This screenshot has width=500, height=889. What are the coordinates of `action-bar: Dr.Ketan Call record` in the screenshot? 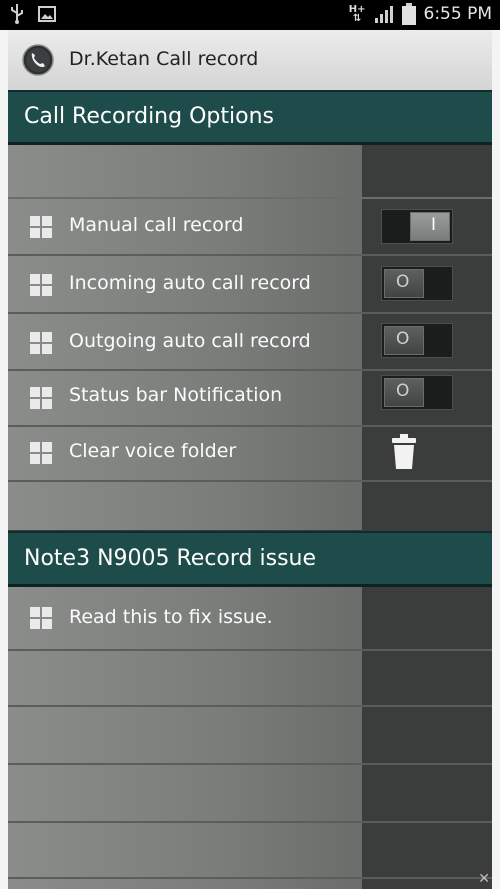 It's located at (250, 60).